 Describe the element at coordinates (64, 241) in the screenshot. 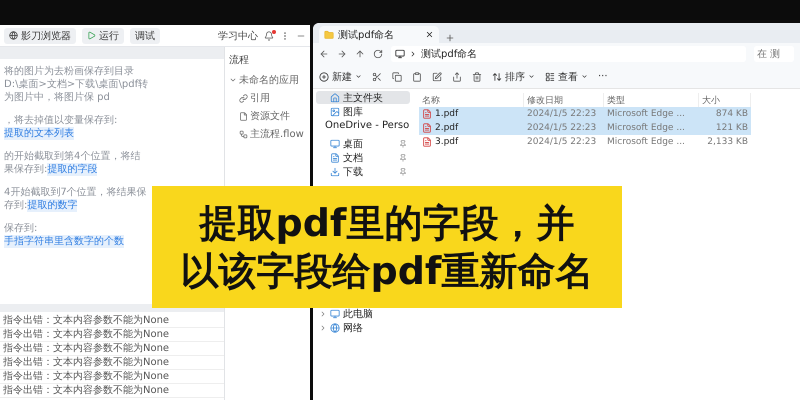

I see `variable-link: 手指字符串里含数字的个数` at that location.